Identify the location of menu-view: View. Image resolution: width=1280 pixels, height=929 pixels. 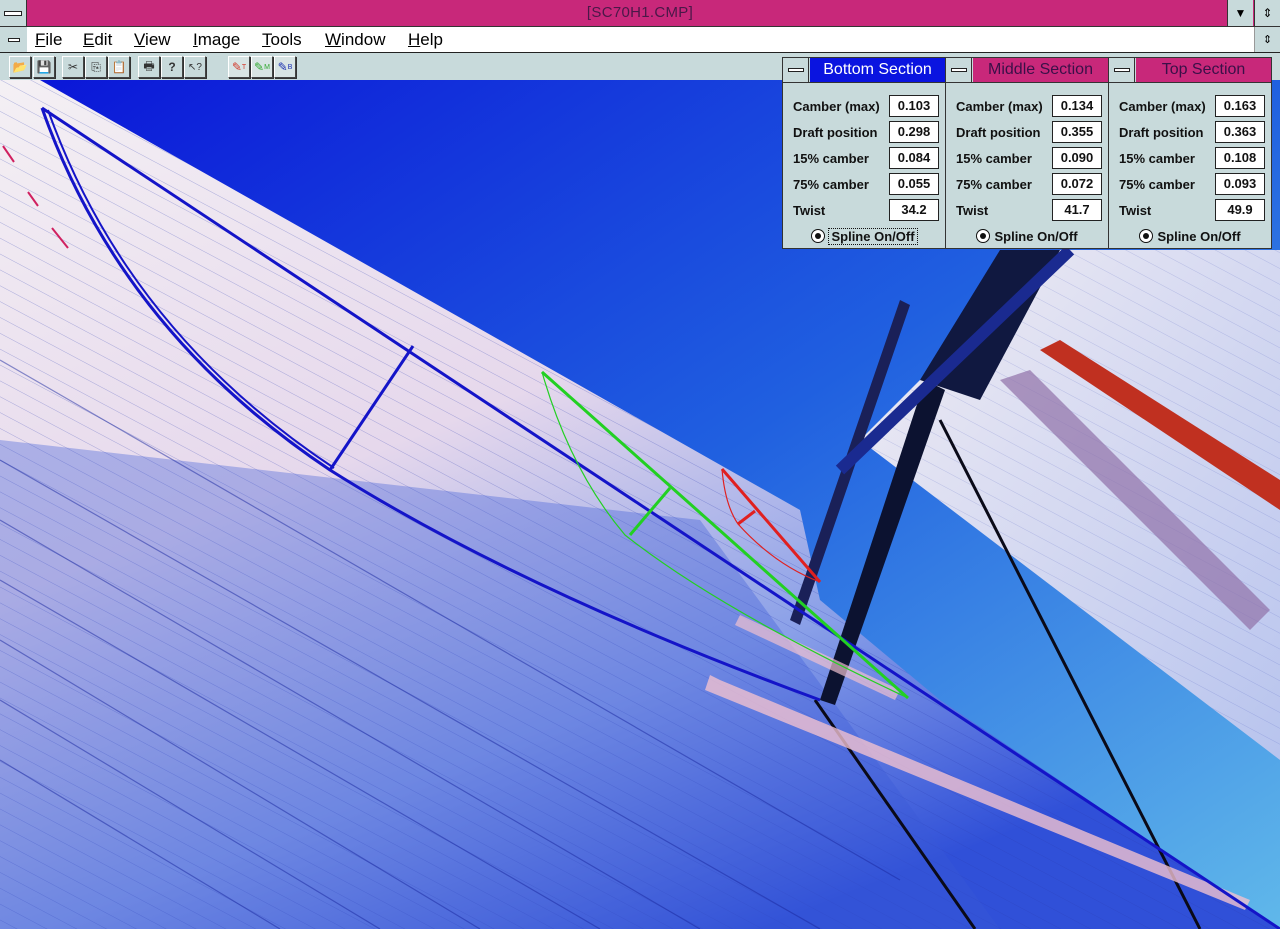
(152, 40).